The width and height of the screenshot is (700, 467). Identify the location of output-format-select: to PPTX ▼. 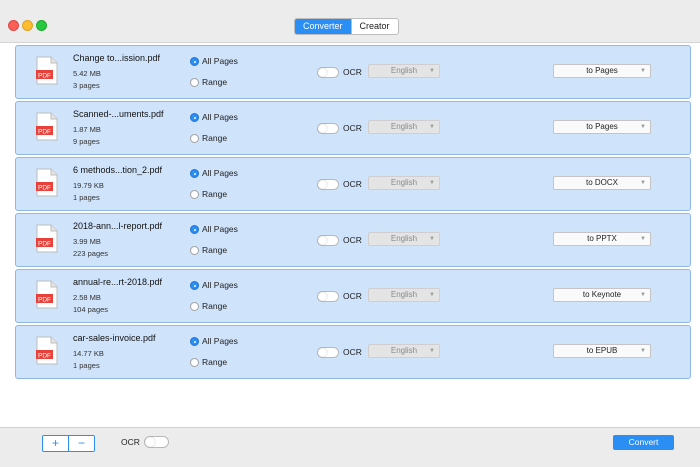
(602, 239).